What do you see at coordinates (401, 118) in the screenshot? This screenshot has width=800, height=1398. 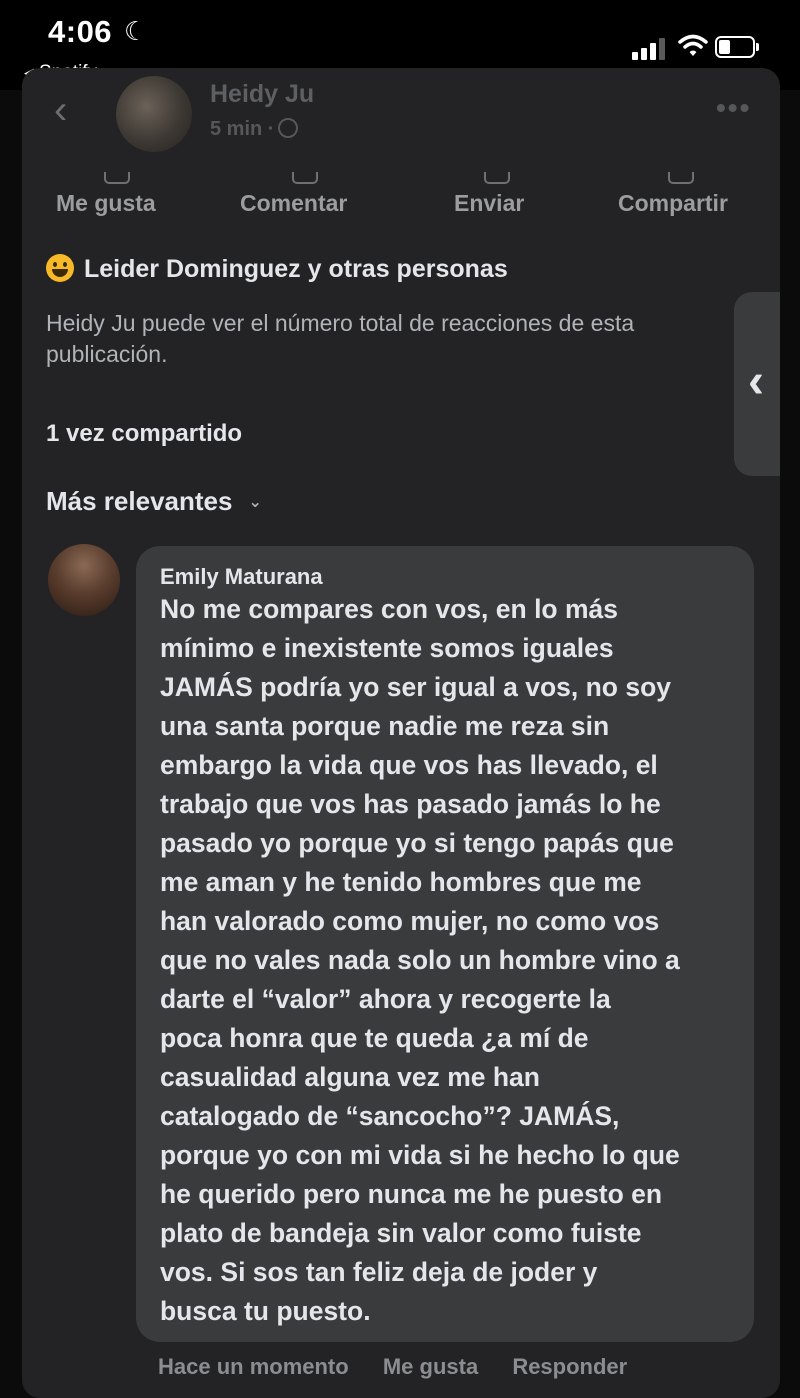 I see `post-header: ‹ Heidy Ju 5 min · •••` at bounding box center [401, 118].